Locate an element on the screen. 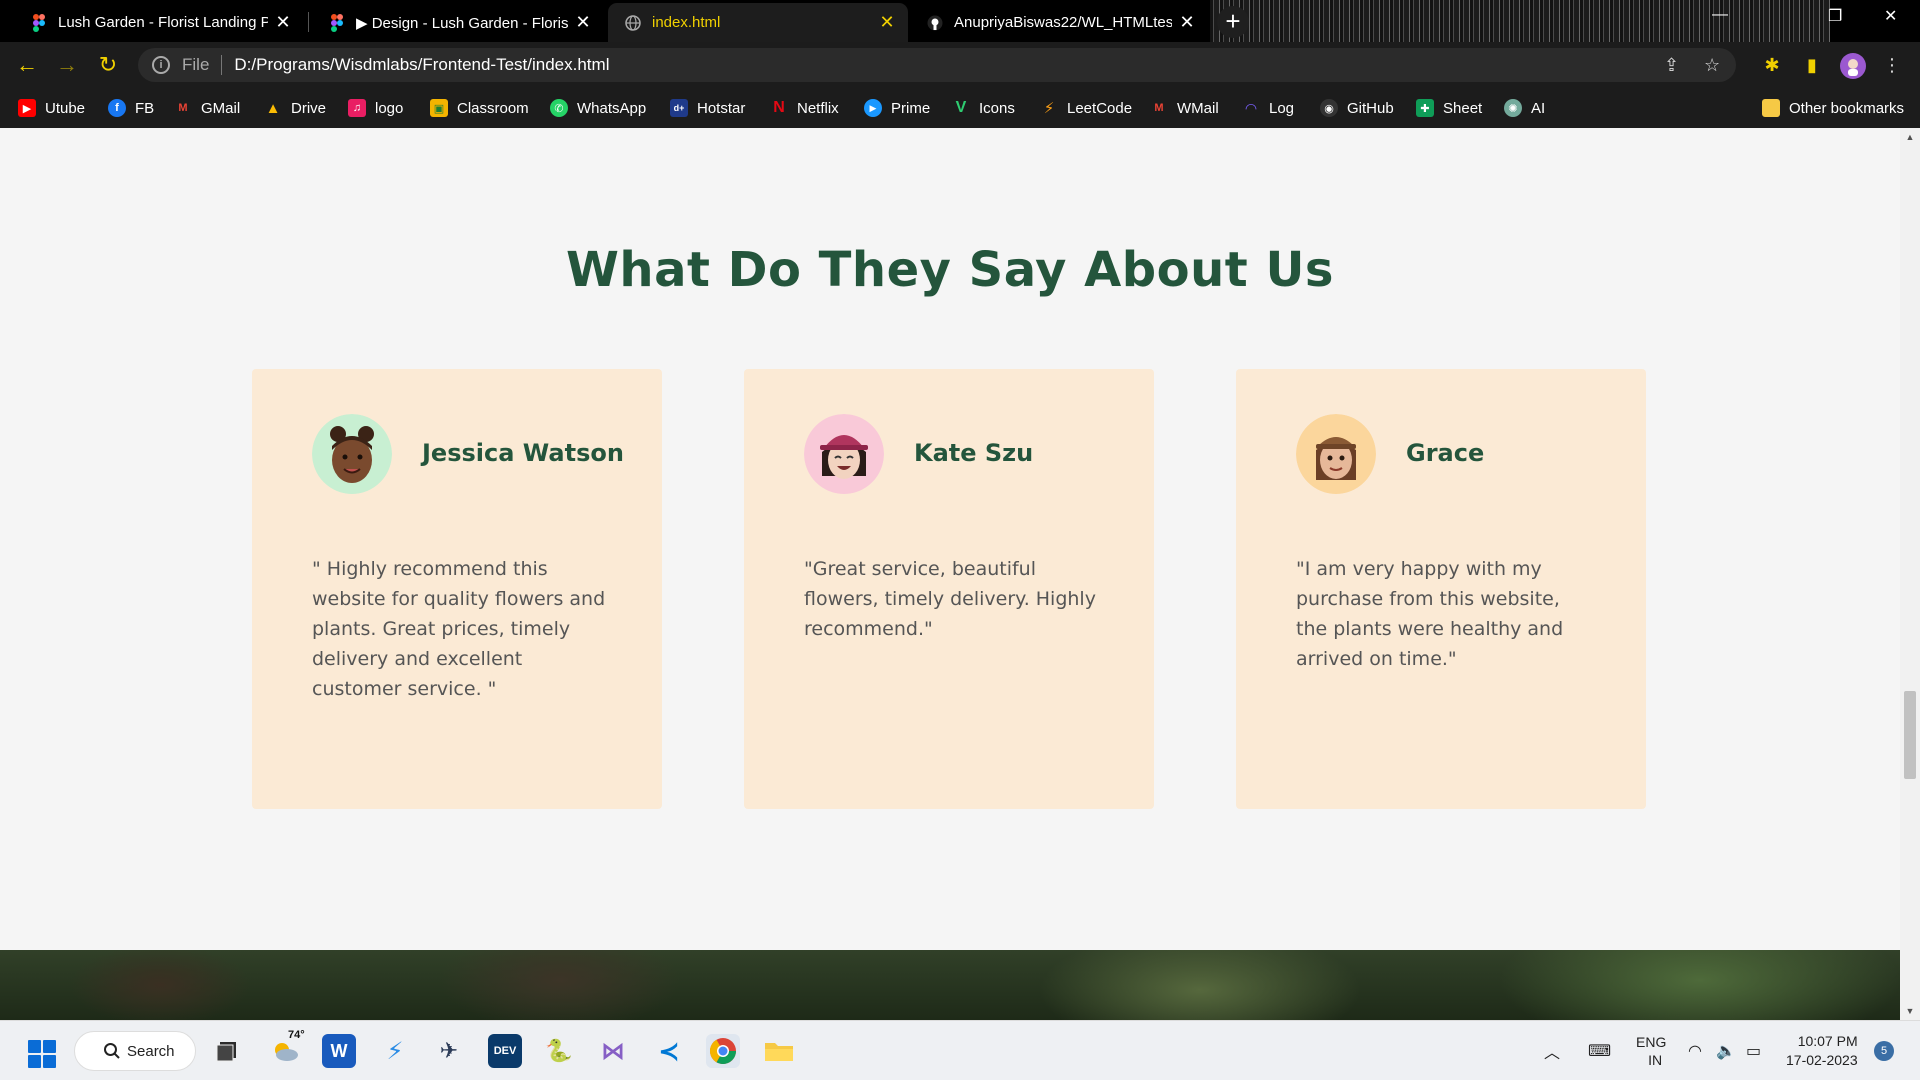 The image size is (1920, 1080). clock: 10:07 PM 17-02-2023 is located at coordinates (1822, 1050).